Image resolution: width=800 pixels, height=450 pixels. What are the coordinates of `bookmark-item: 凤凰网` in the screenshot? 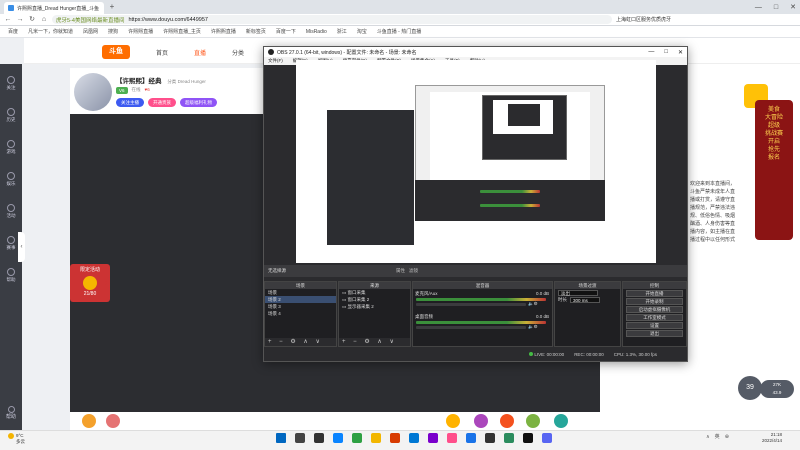 It's located at (90, 31).